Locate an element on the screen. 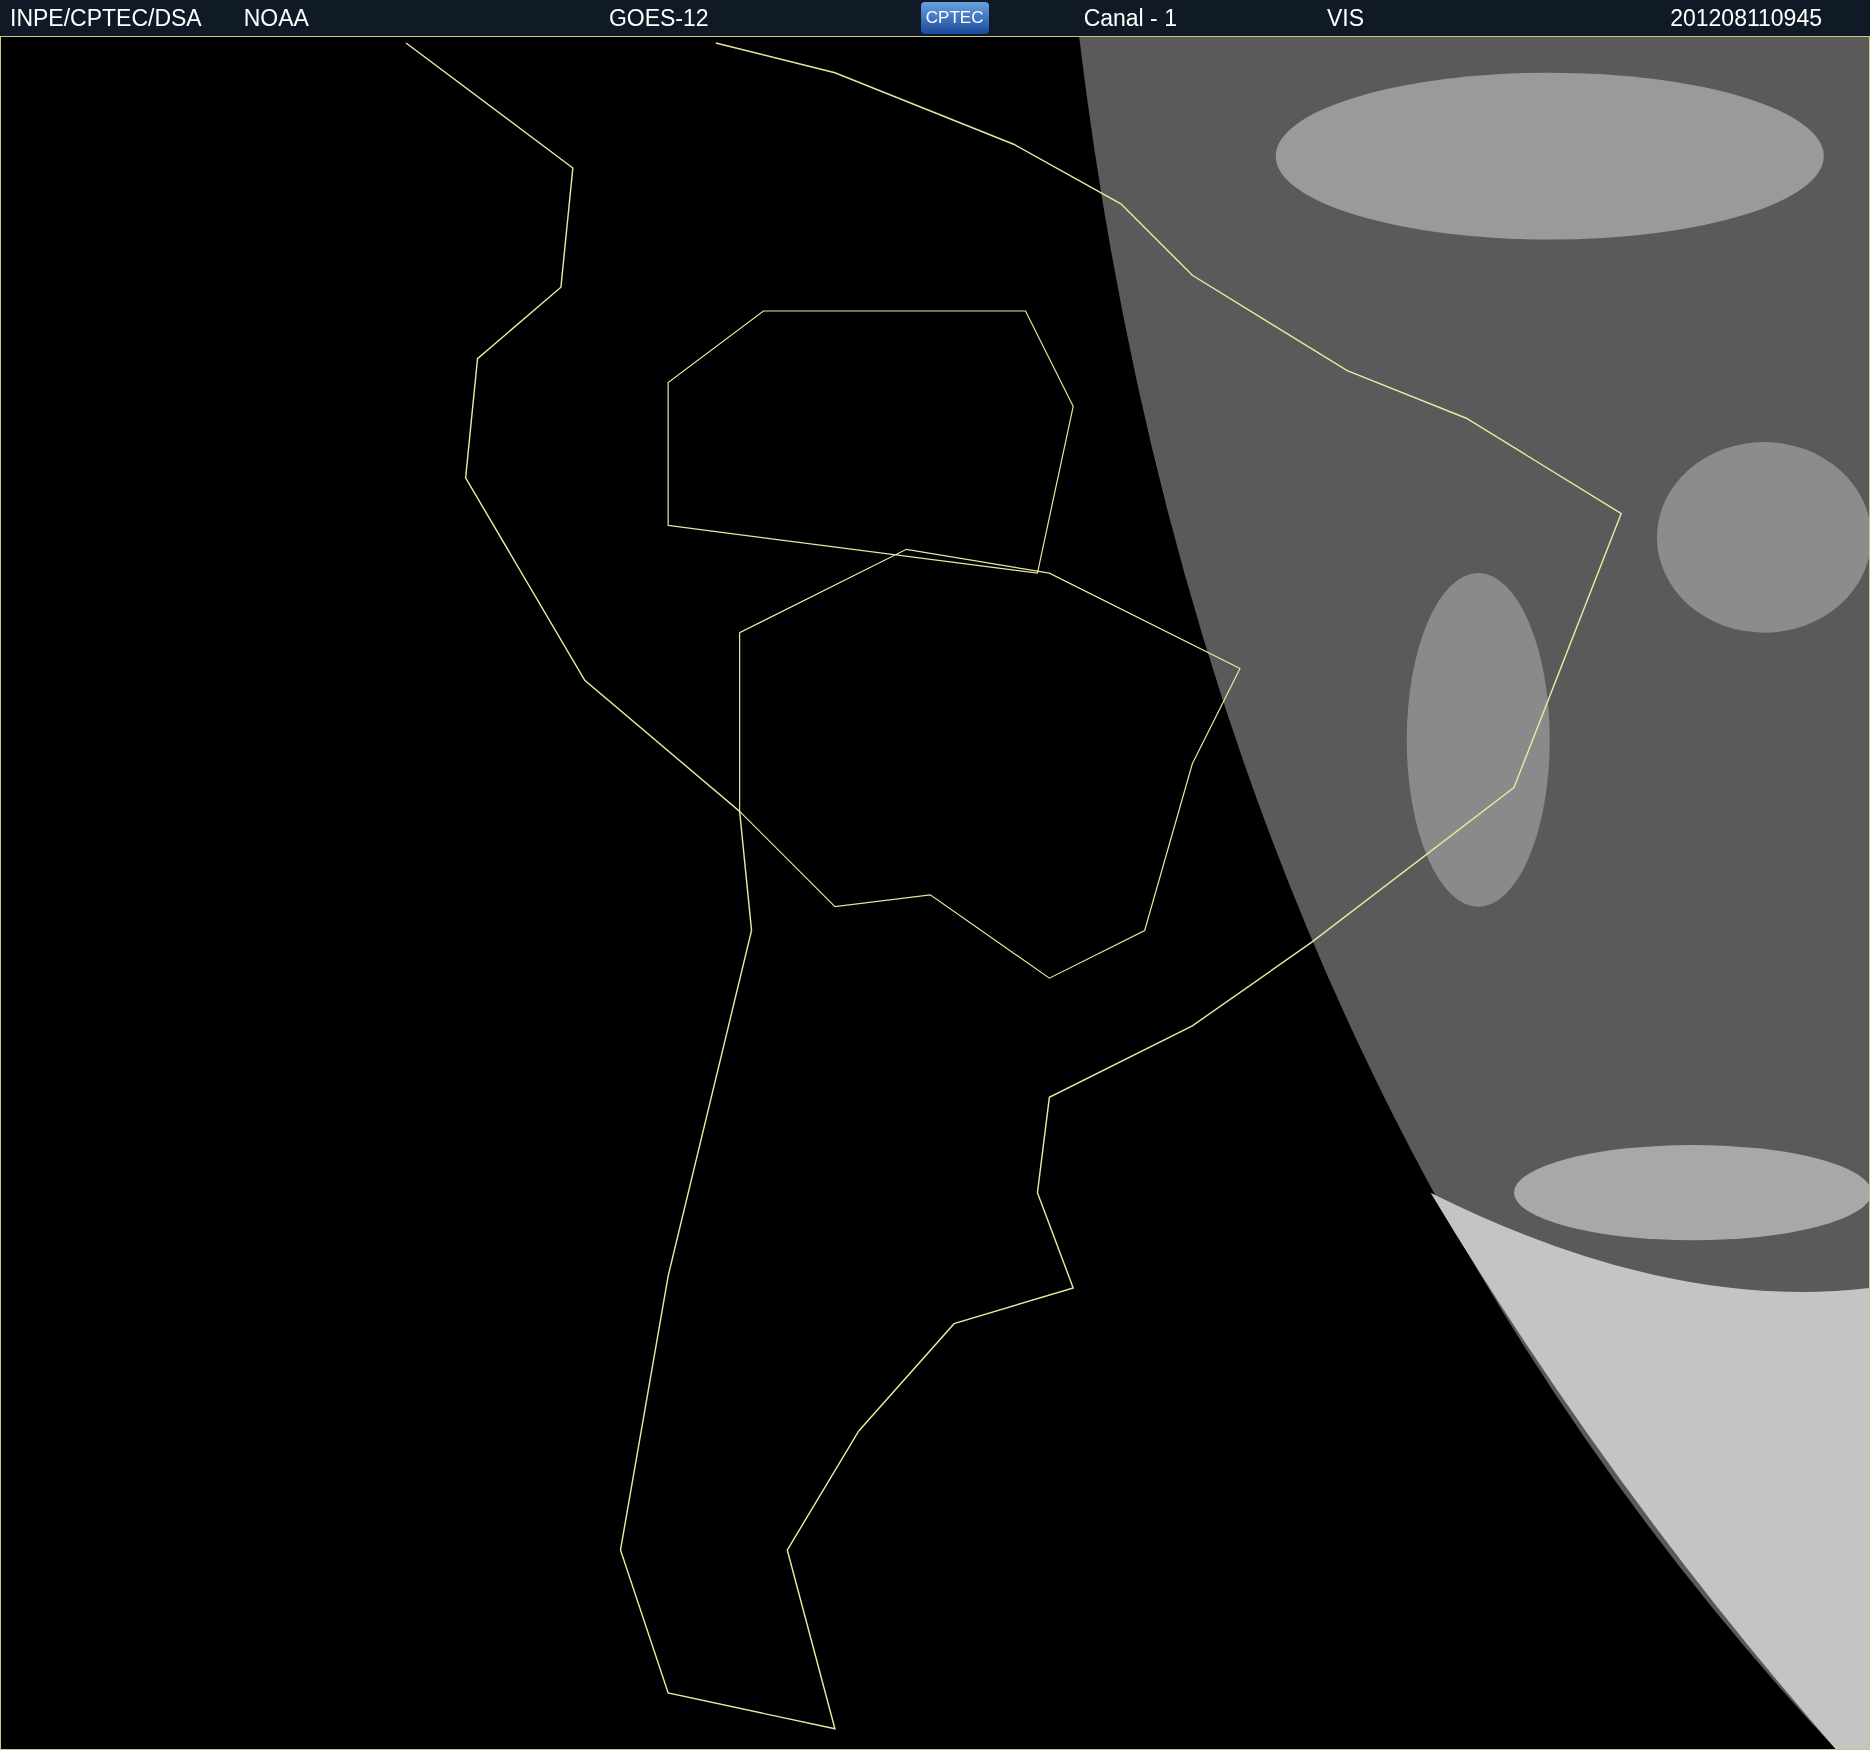  logo: CPTEC is located at coordinates (954, 18).